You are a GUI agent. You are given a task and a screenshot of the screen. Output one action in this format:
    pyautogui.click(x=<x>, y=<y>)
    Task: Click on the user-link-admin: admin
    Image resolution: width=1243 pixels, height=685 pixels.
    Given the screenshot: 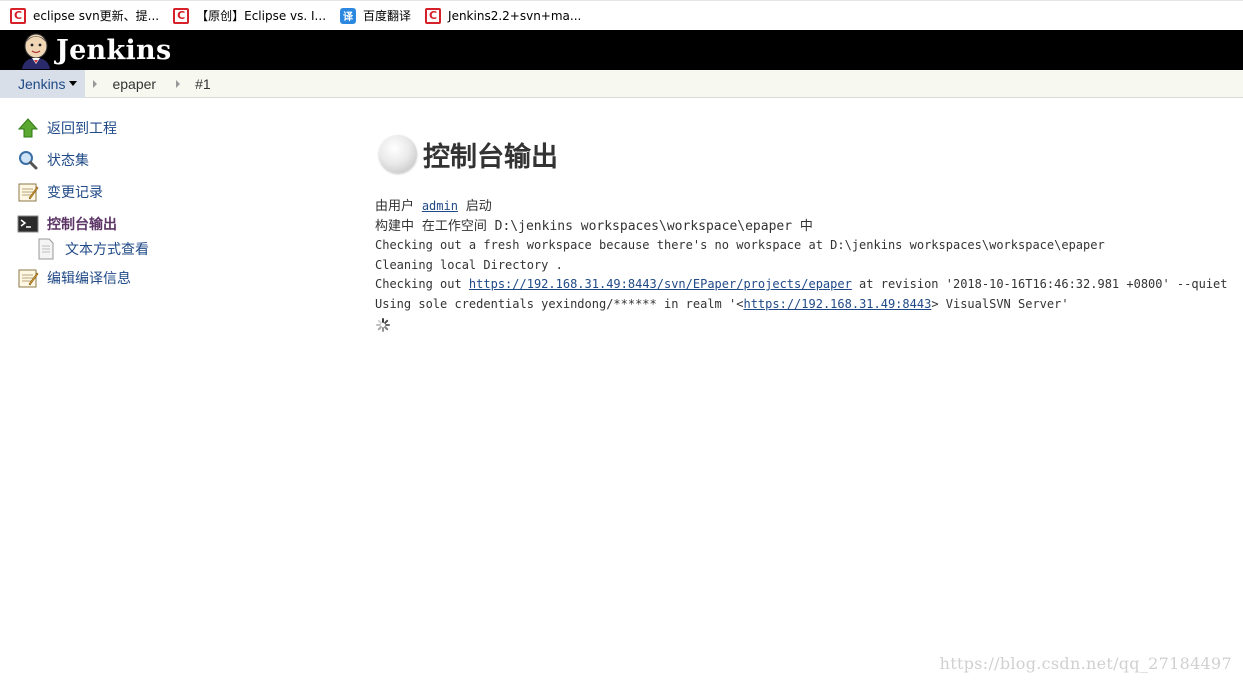 What is the action you would take?
    pyautogui.click(x=440, y=206)
    